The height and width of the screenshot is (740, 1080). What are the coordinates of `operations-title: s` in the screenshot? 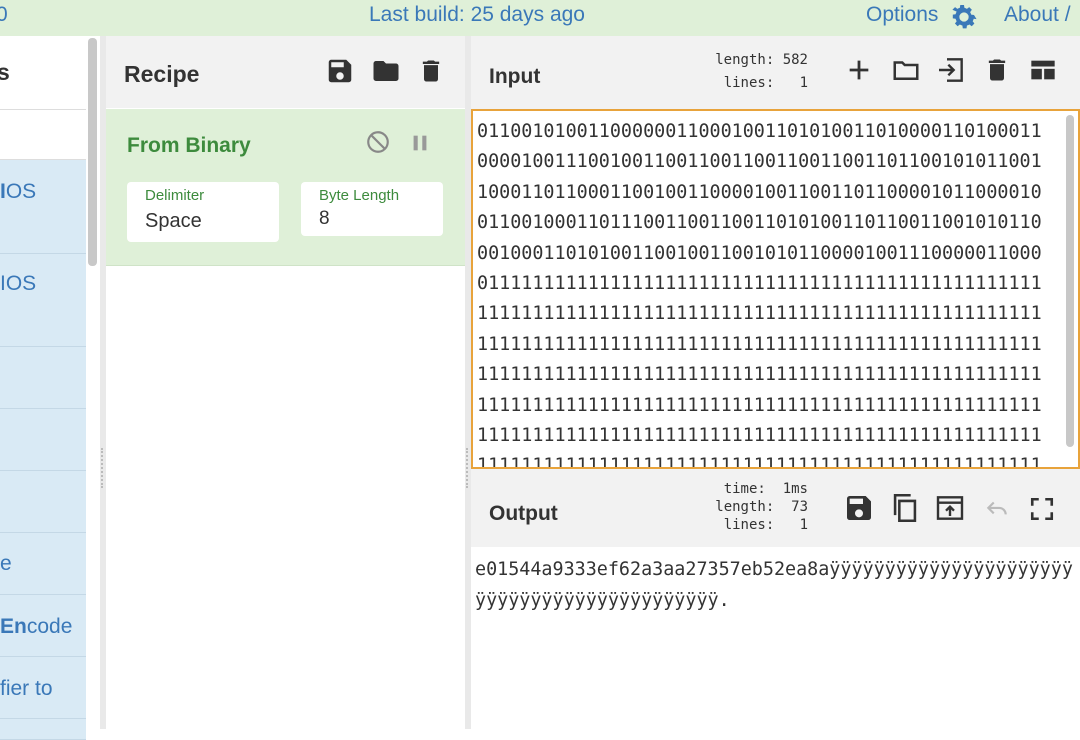 It's located at (5, 72).